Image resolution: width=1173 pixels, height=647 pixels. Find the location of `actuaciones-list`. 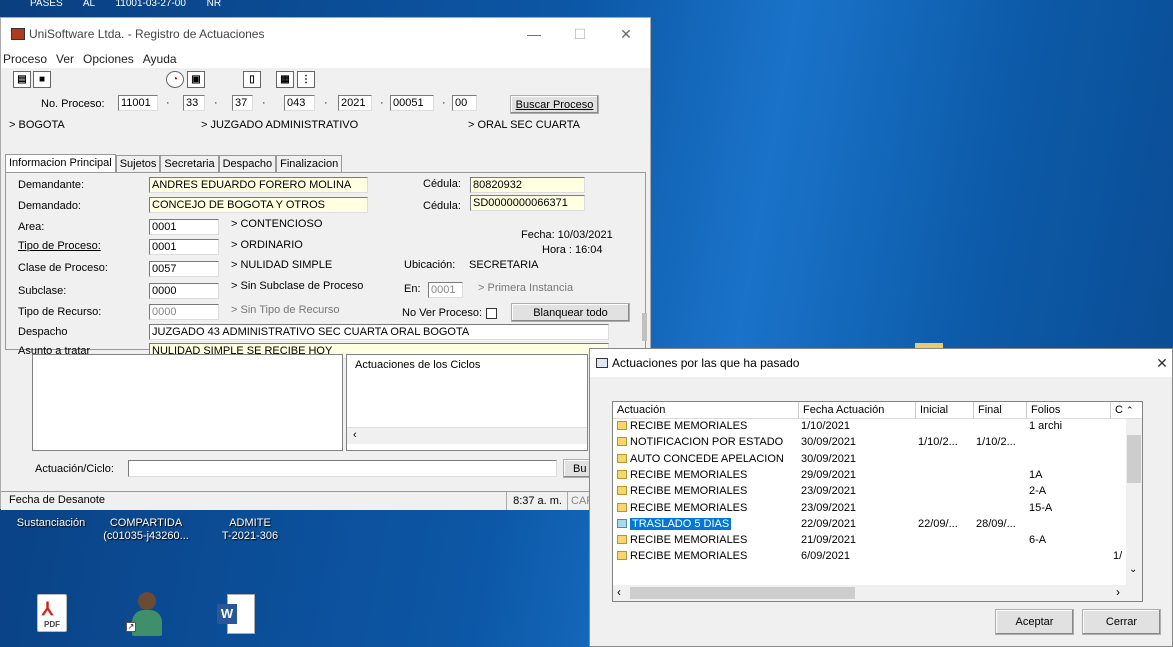

actuaciones-list is located at coordinates (187, 402).